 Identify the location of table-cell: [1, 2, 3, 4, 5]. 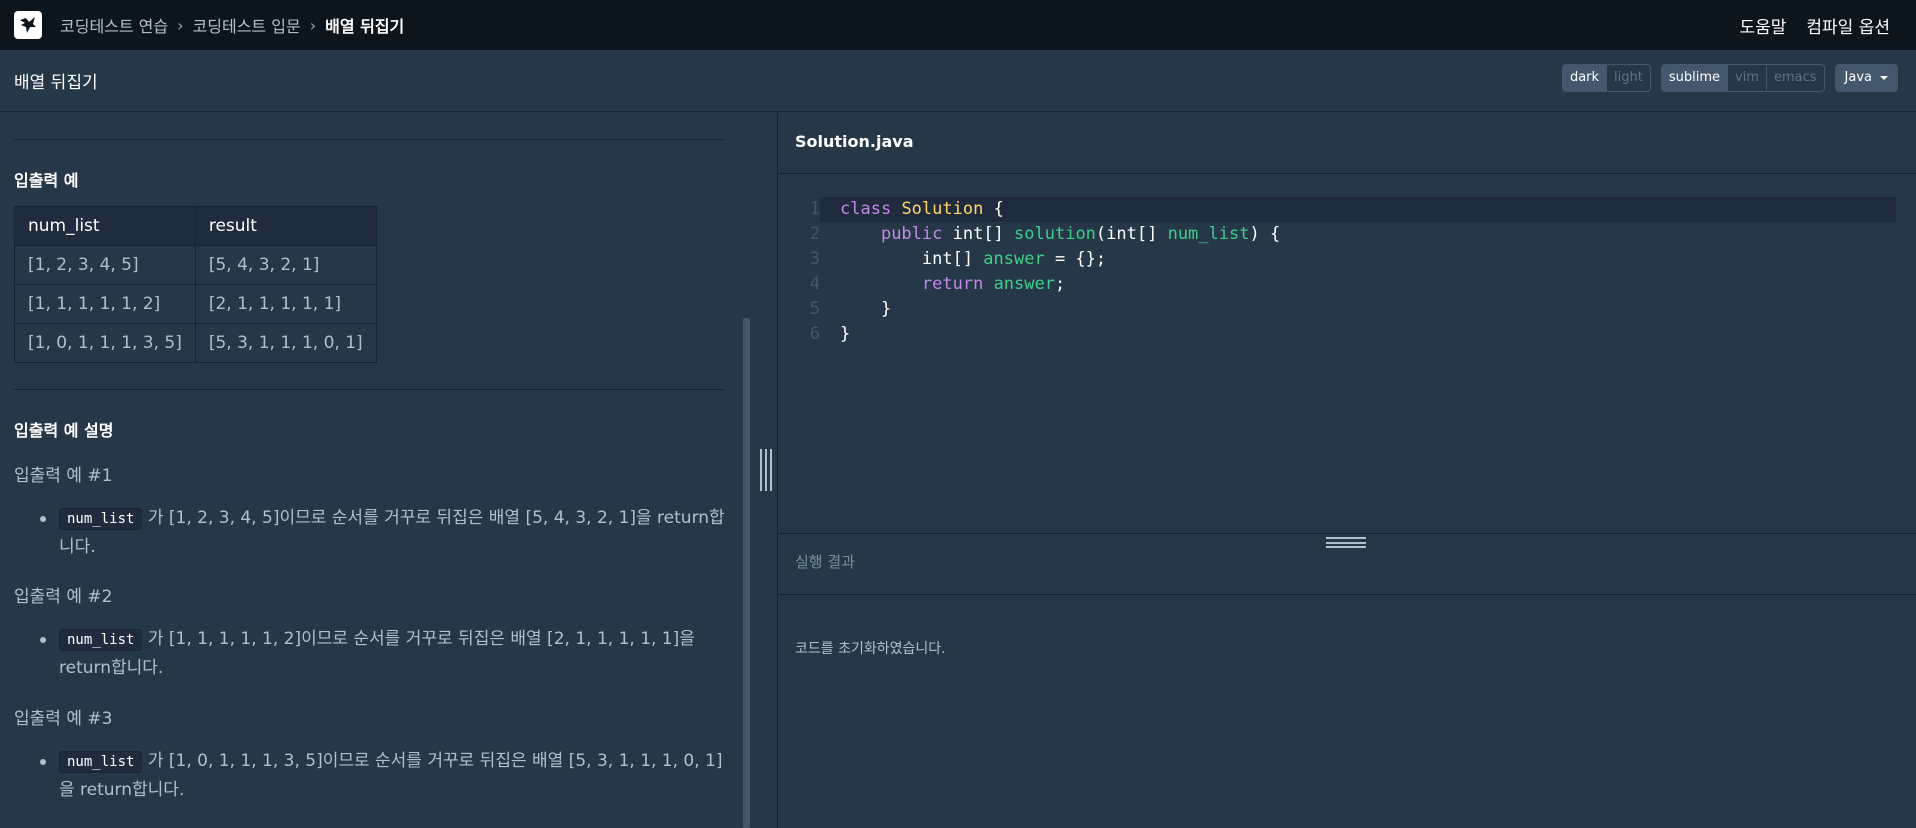
(105, 265).